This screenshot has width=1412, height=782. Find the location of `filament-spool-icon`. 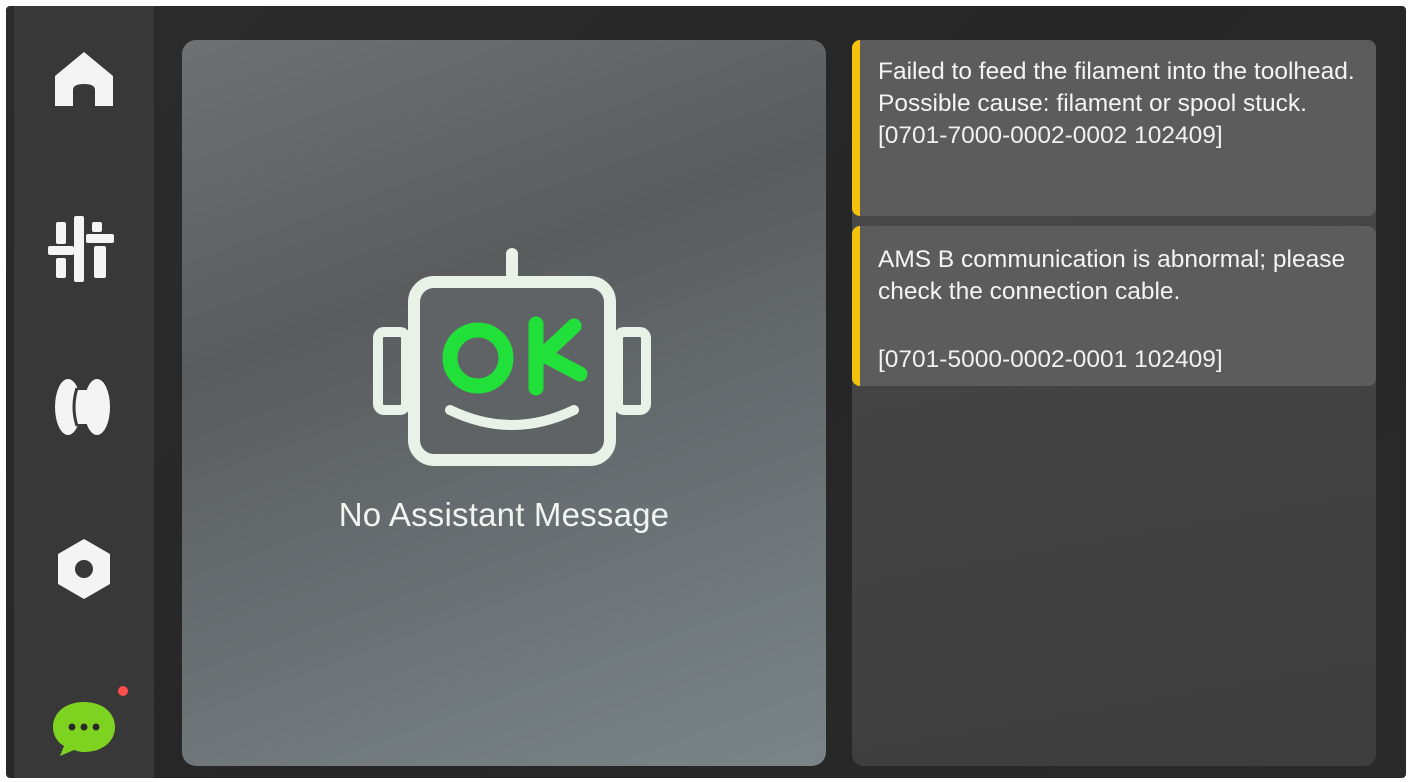

filament-spool-icon is located at coordinates (82, 407).